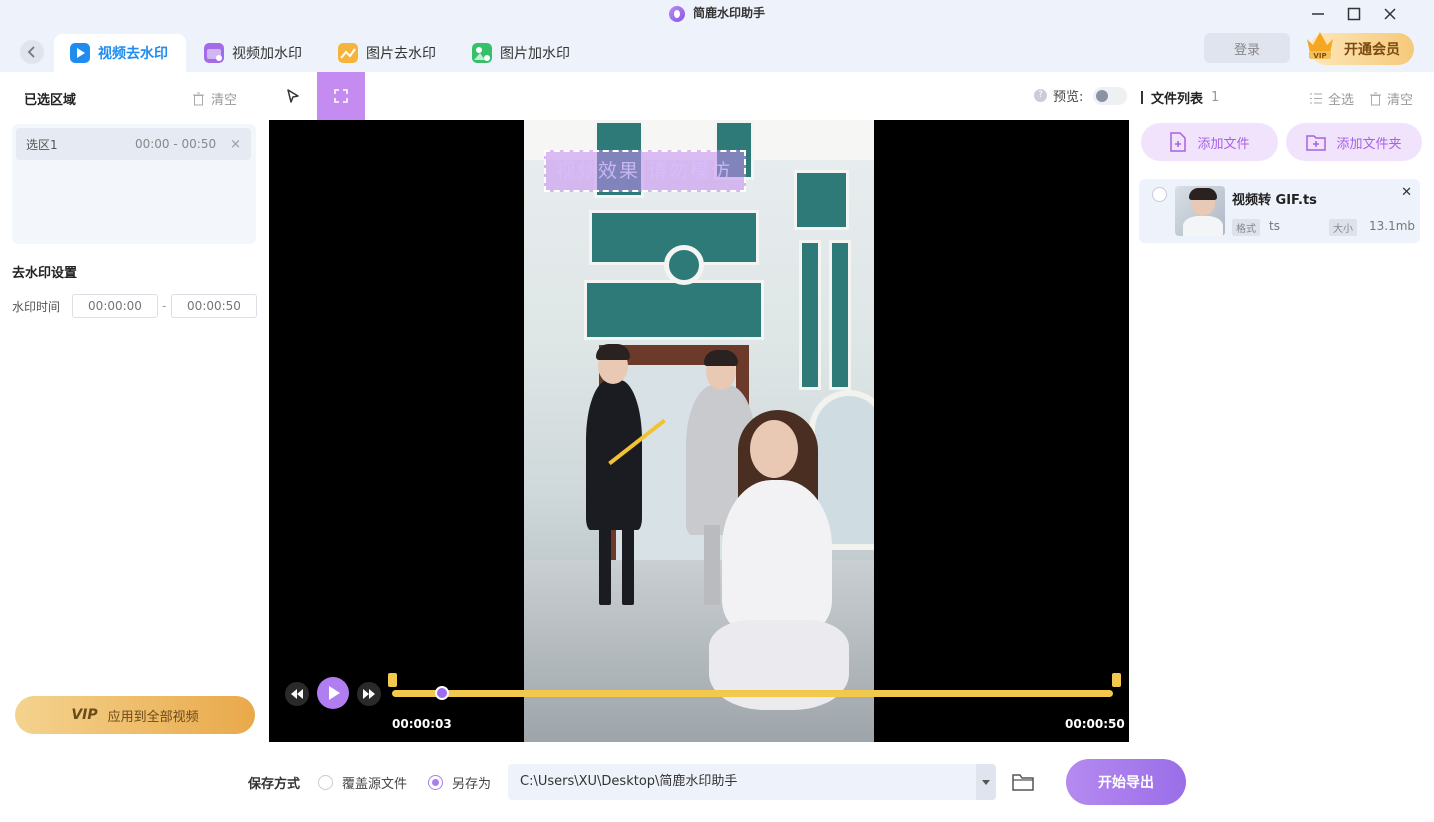 This screenshot has width=1434, height=822. I want to click on clear-label: 清空, so click(1400, 100).